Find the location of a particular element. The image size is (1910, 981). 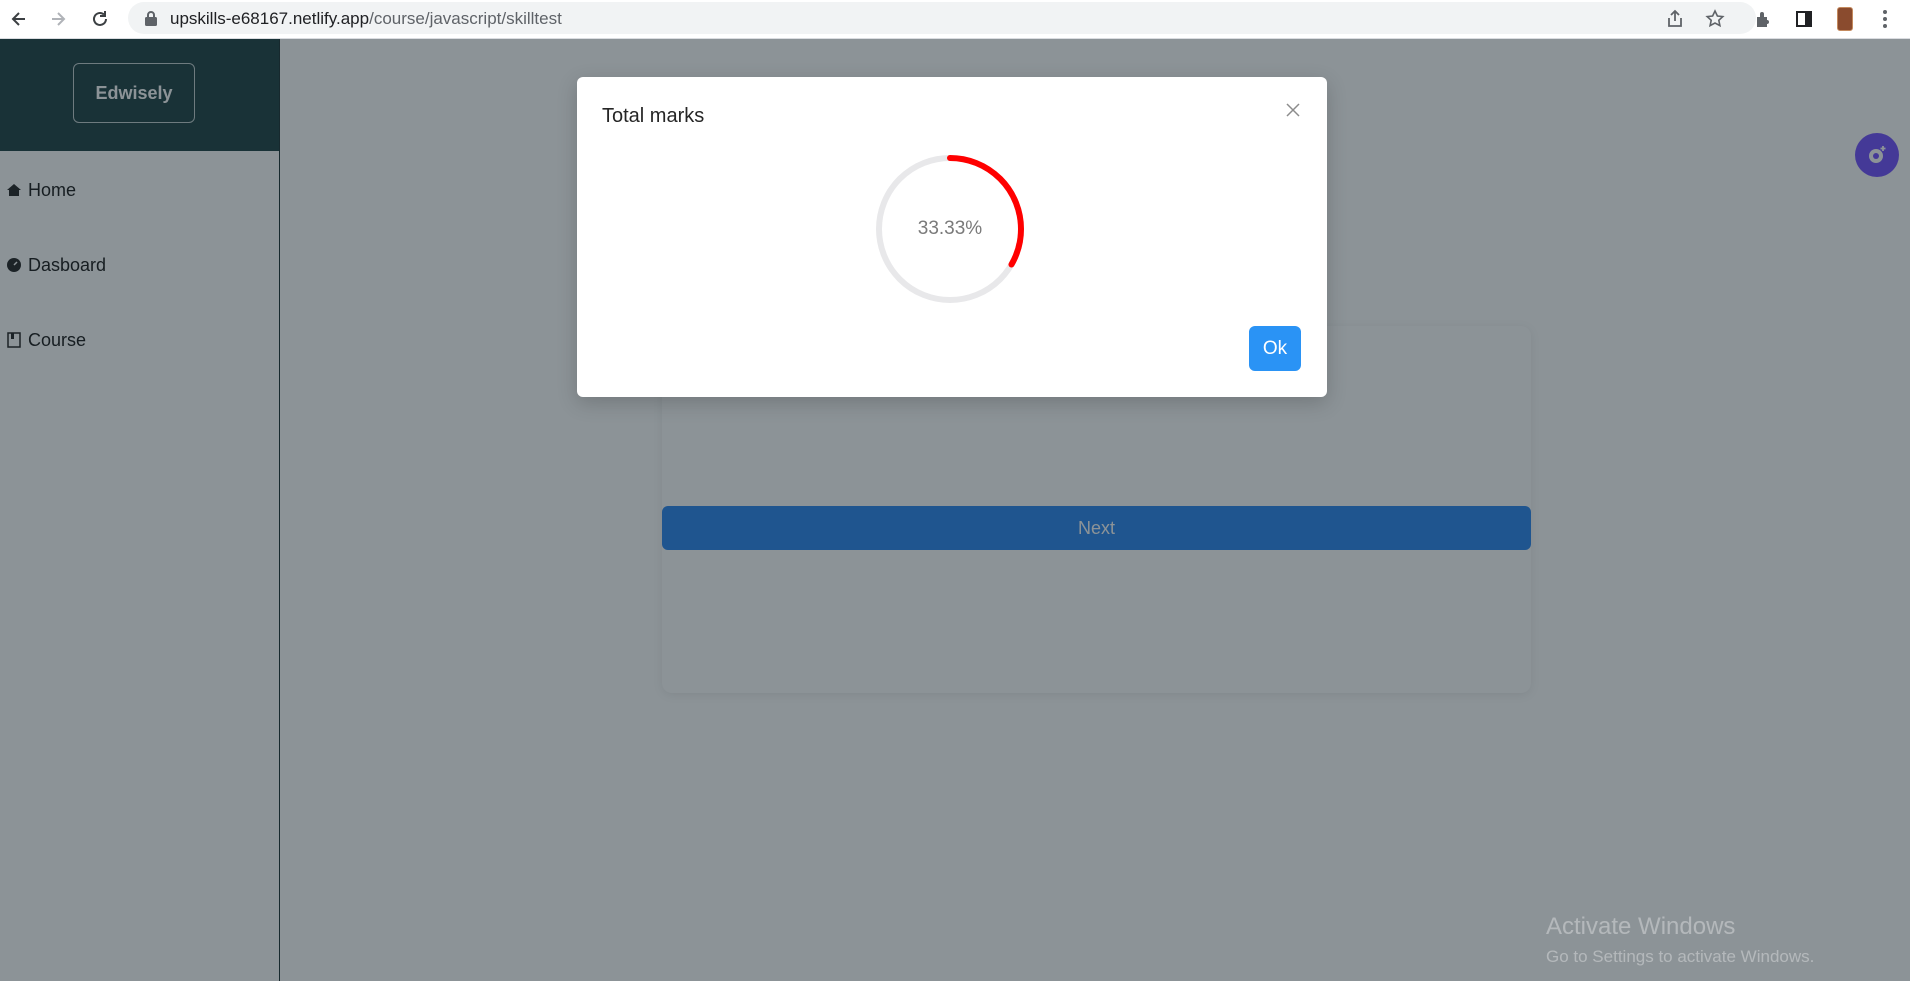

menu-kebab-icon is located at coordinates (1885, 19).